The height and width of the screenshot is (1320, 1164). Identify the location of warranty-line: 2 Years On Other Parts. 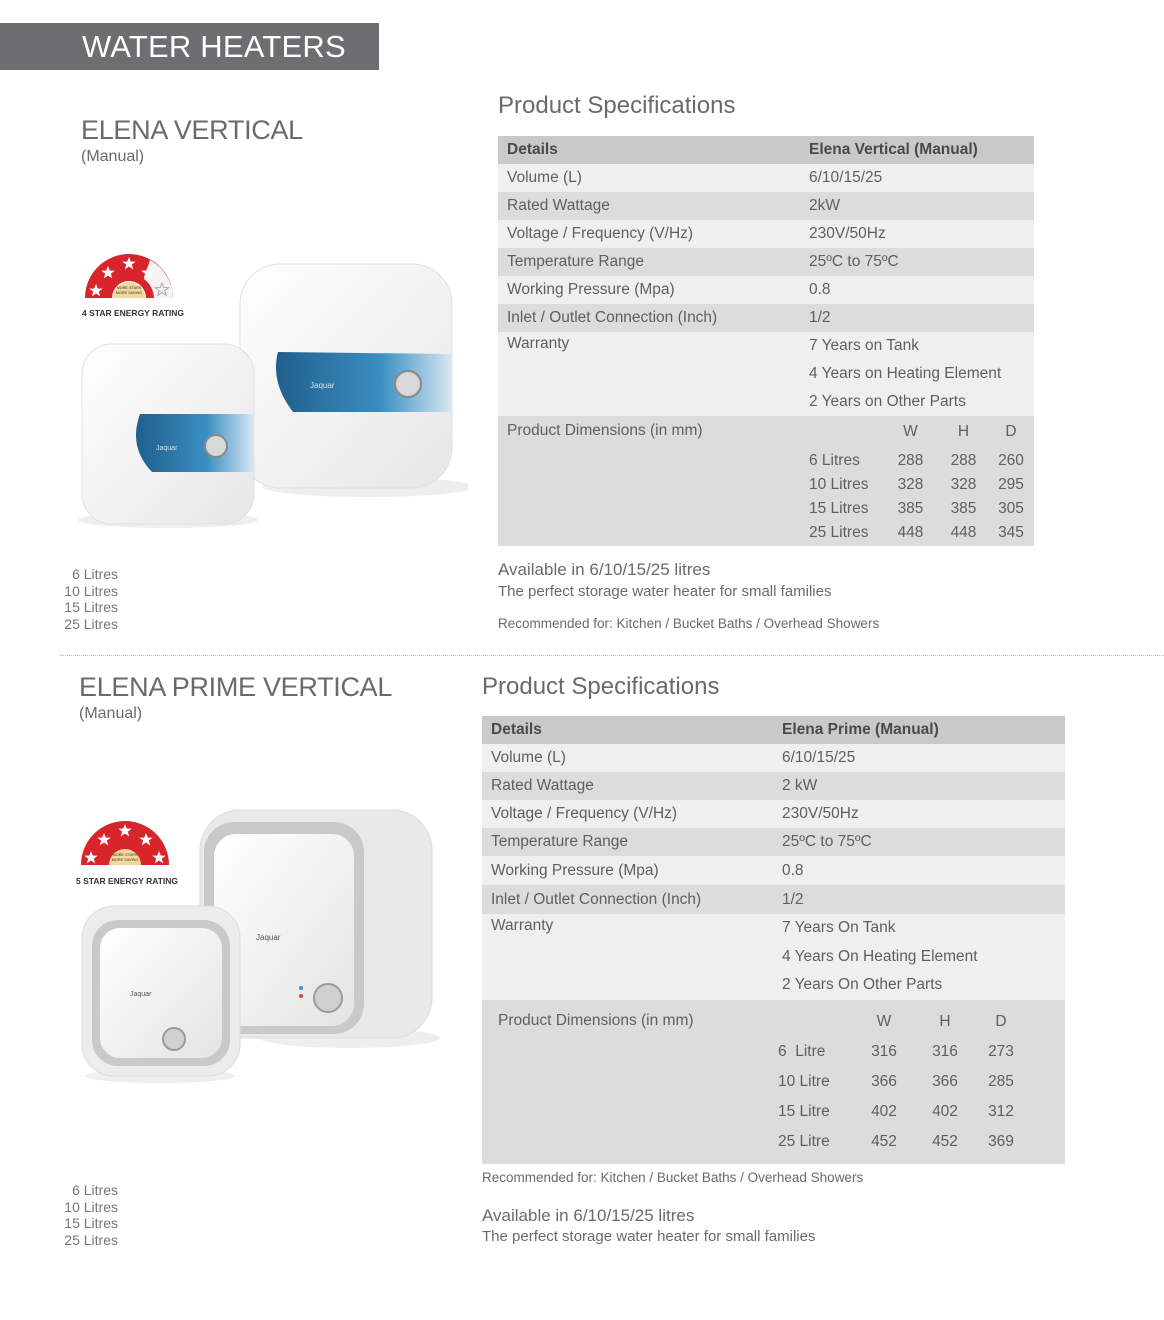
(862, 984).